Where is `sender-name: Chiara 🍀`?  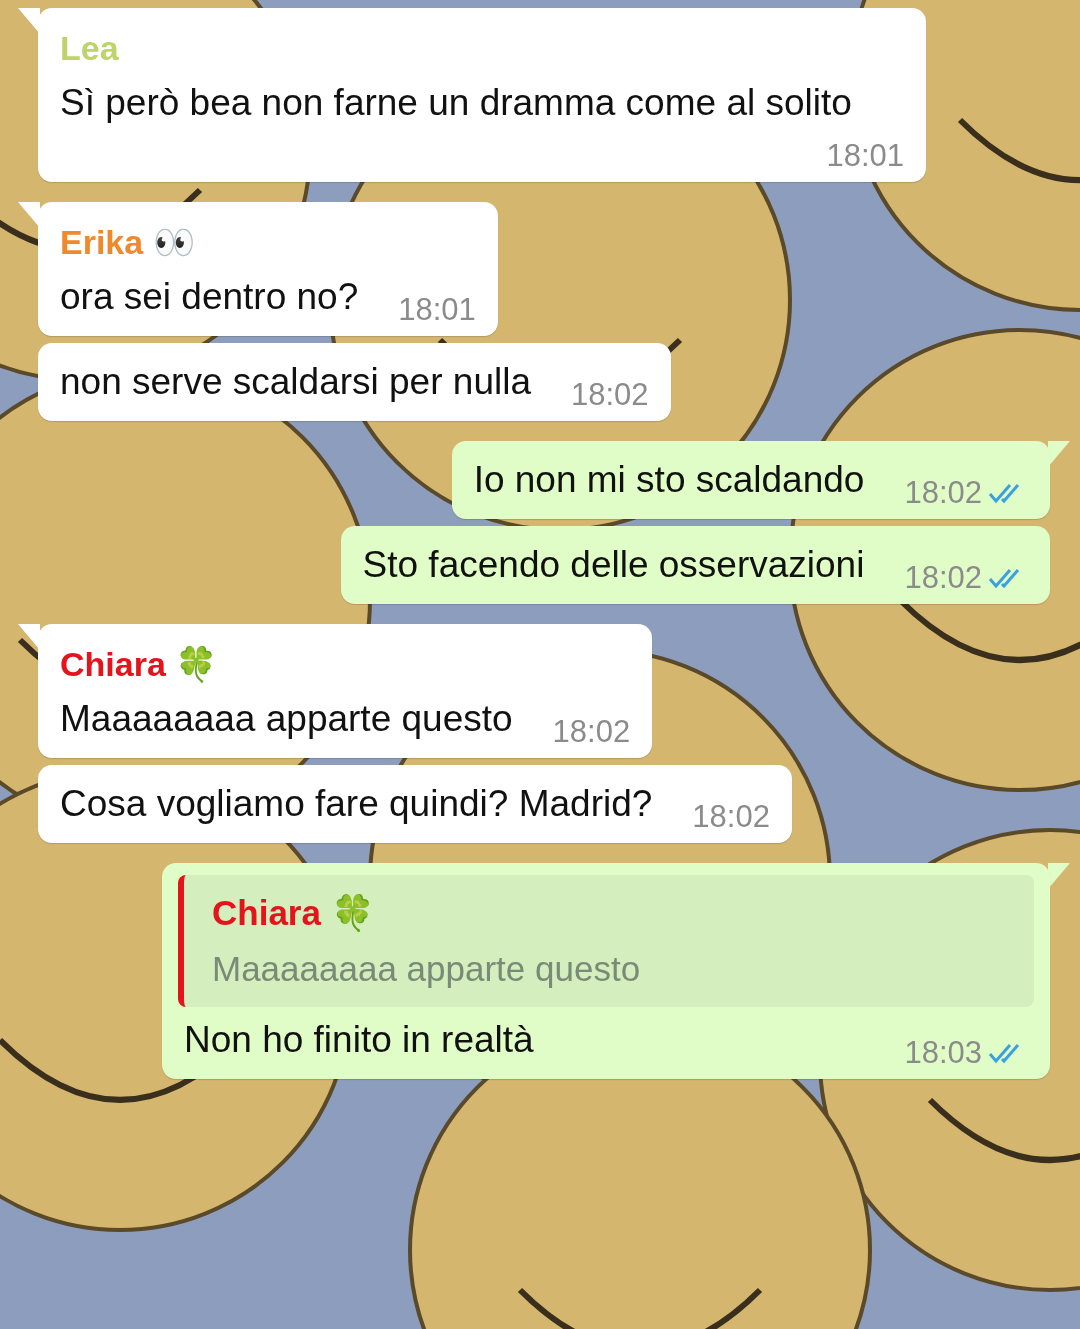 sender-name: Chiara 🍀 is located at coordinates (139, 664).